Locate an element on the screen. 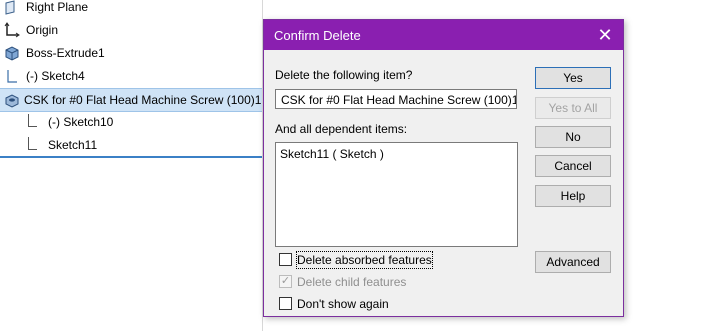  dont-show-again-checkbox is located at coordinates (285, 303).